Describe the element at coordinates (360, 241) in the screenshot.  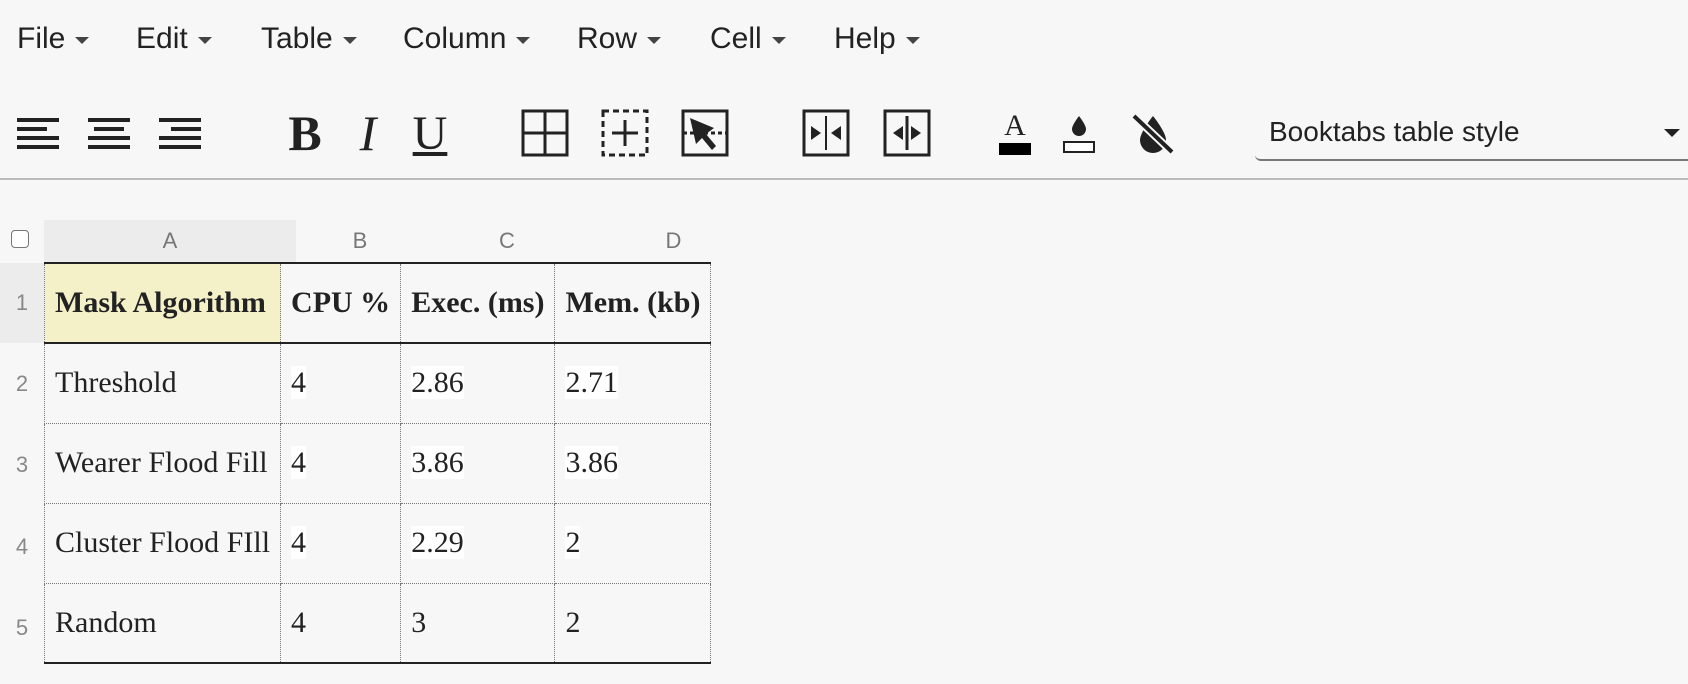
I see `column-header-b: B` at that location.